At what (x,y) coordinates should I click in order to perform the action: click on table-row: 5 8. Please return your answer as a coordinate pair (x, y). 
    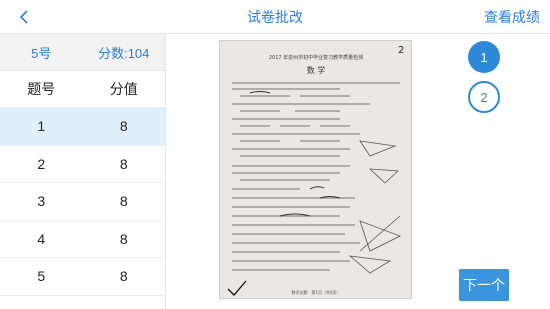
    Looking at the image, I should click on (82, 277).